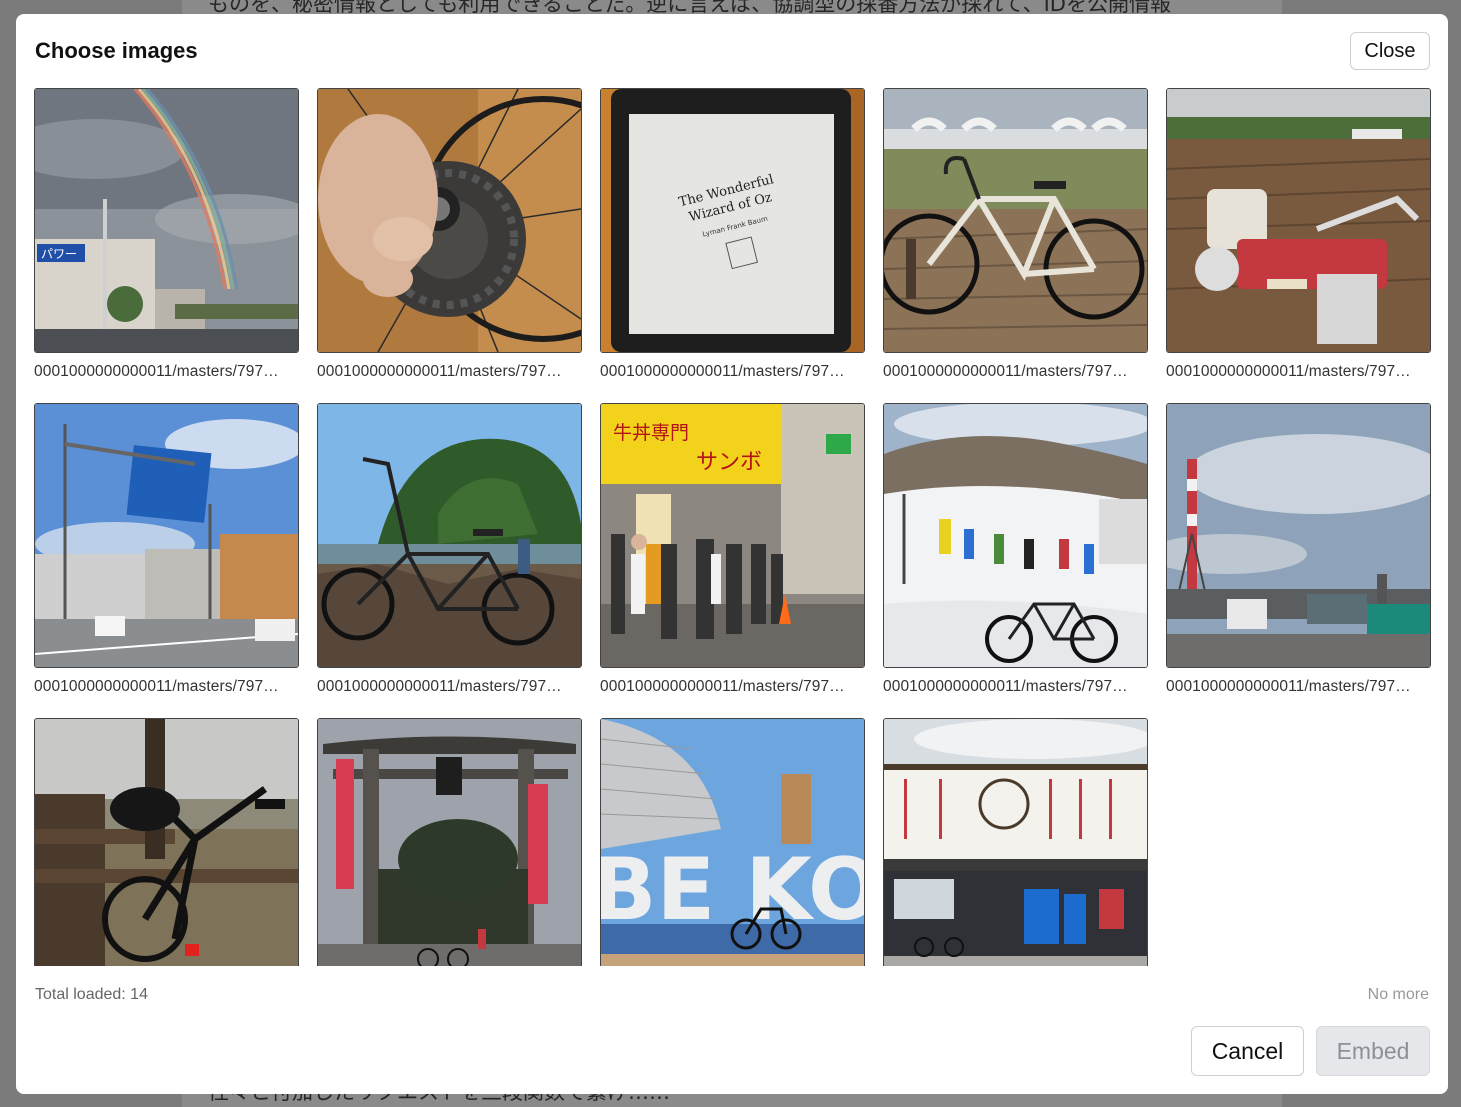  I want to click on road-bike-photo, so click(1015, 220).